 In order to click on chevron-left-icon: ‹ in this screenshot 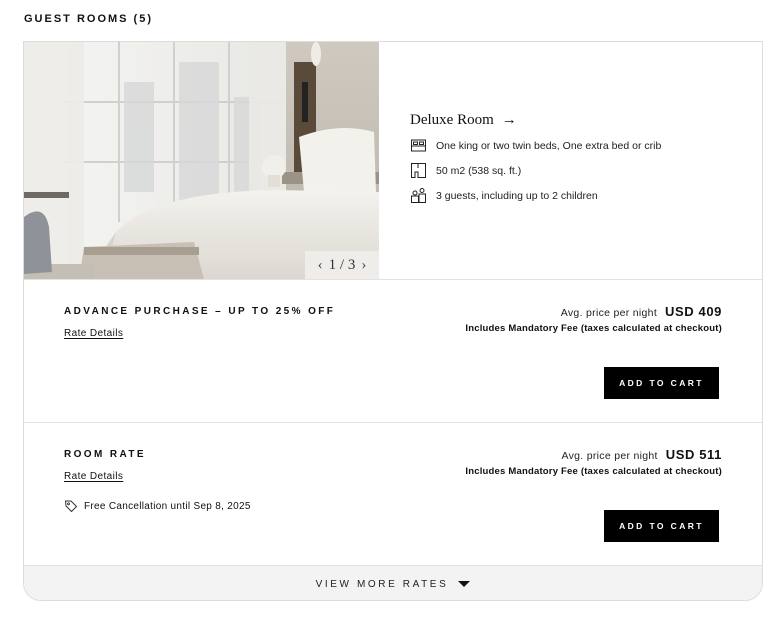, I will do `click(320, 265)`.